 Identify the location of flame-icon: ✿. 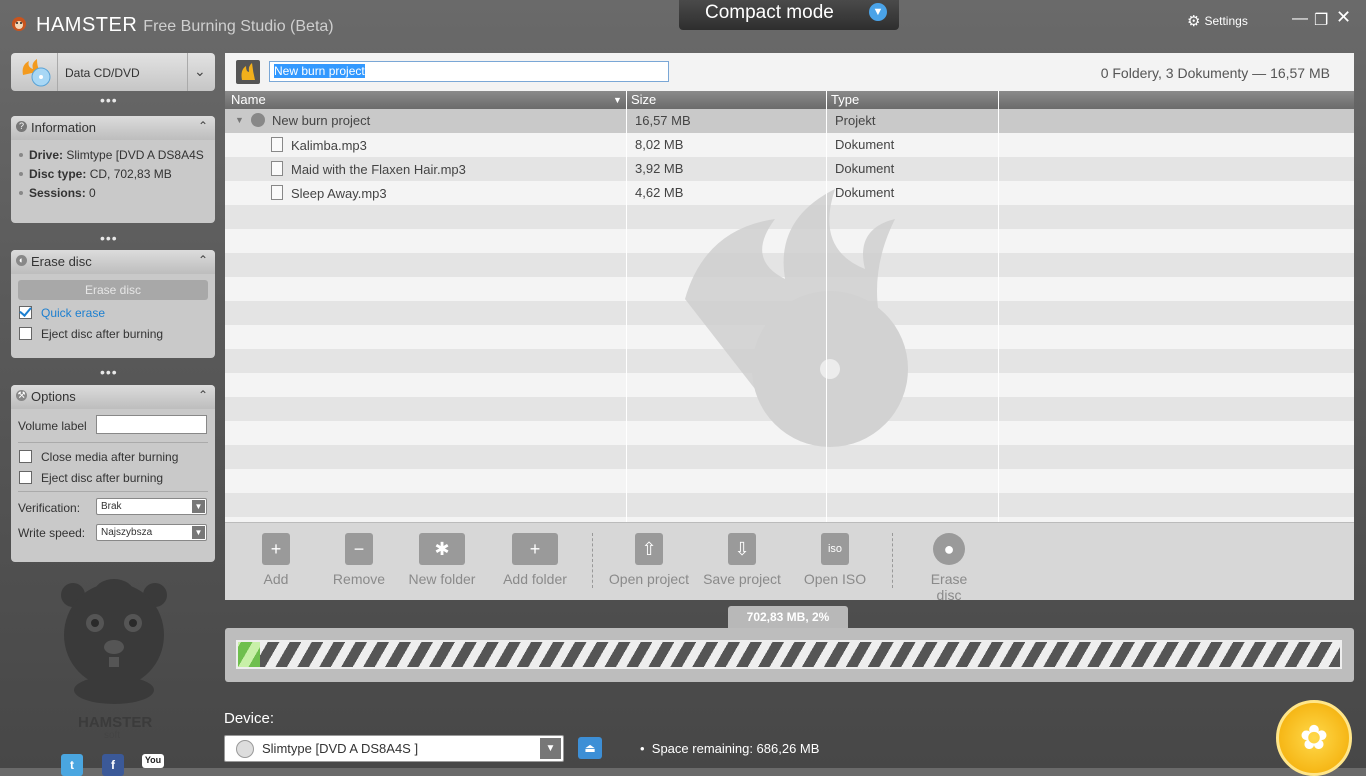
(1314, 738).